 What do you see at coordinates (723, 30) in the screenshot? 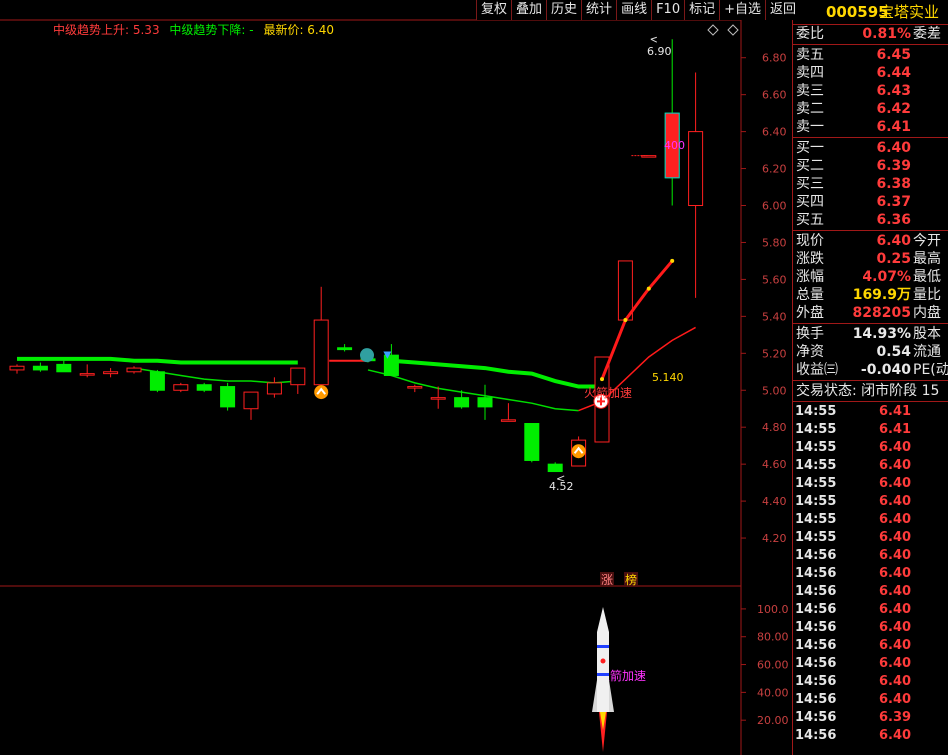
I see `diamond-icons` at bounding box center [723, 30].